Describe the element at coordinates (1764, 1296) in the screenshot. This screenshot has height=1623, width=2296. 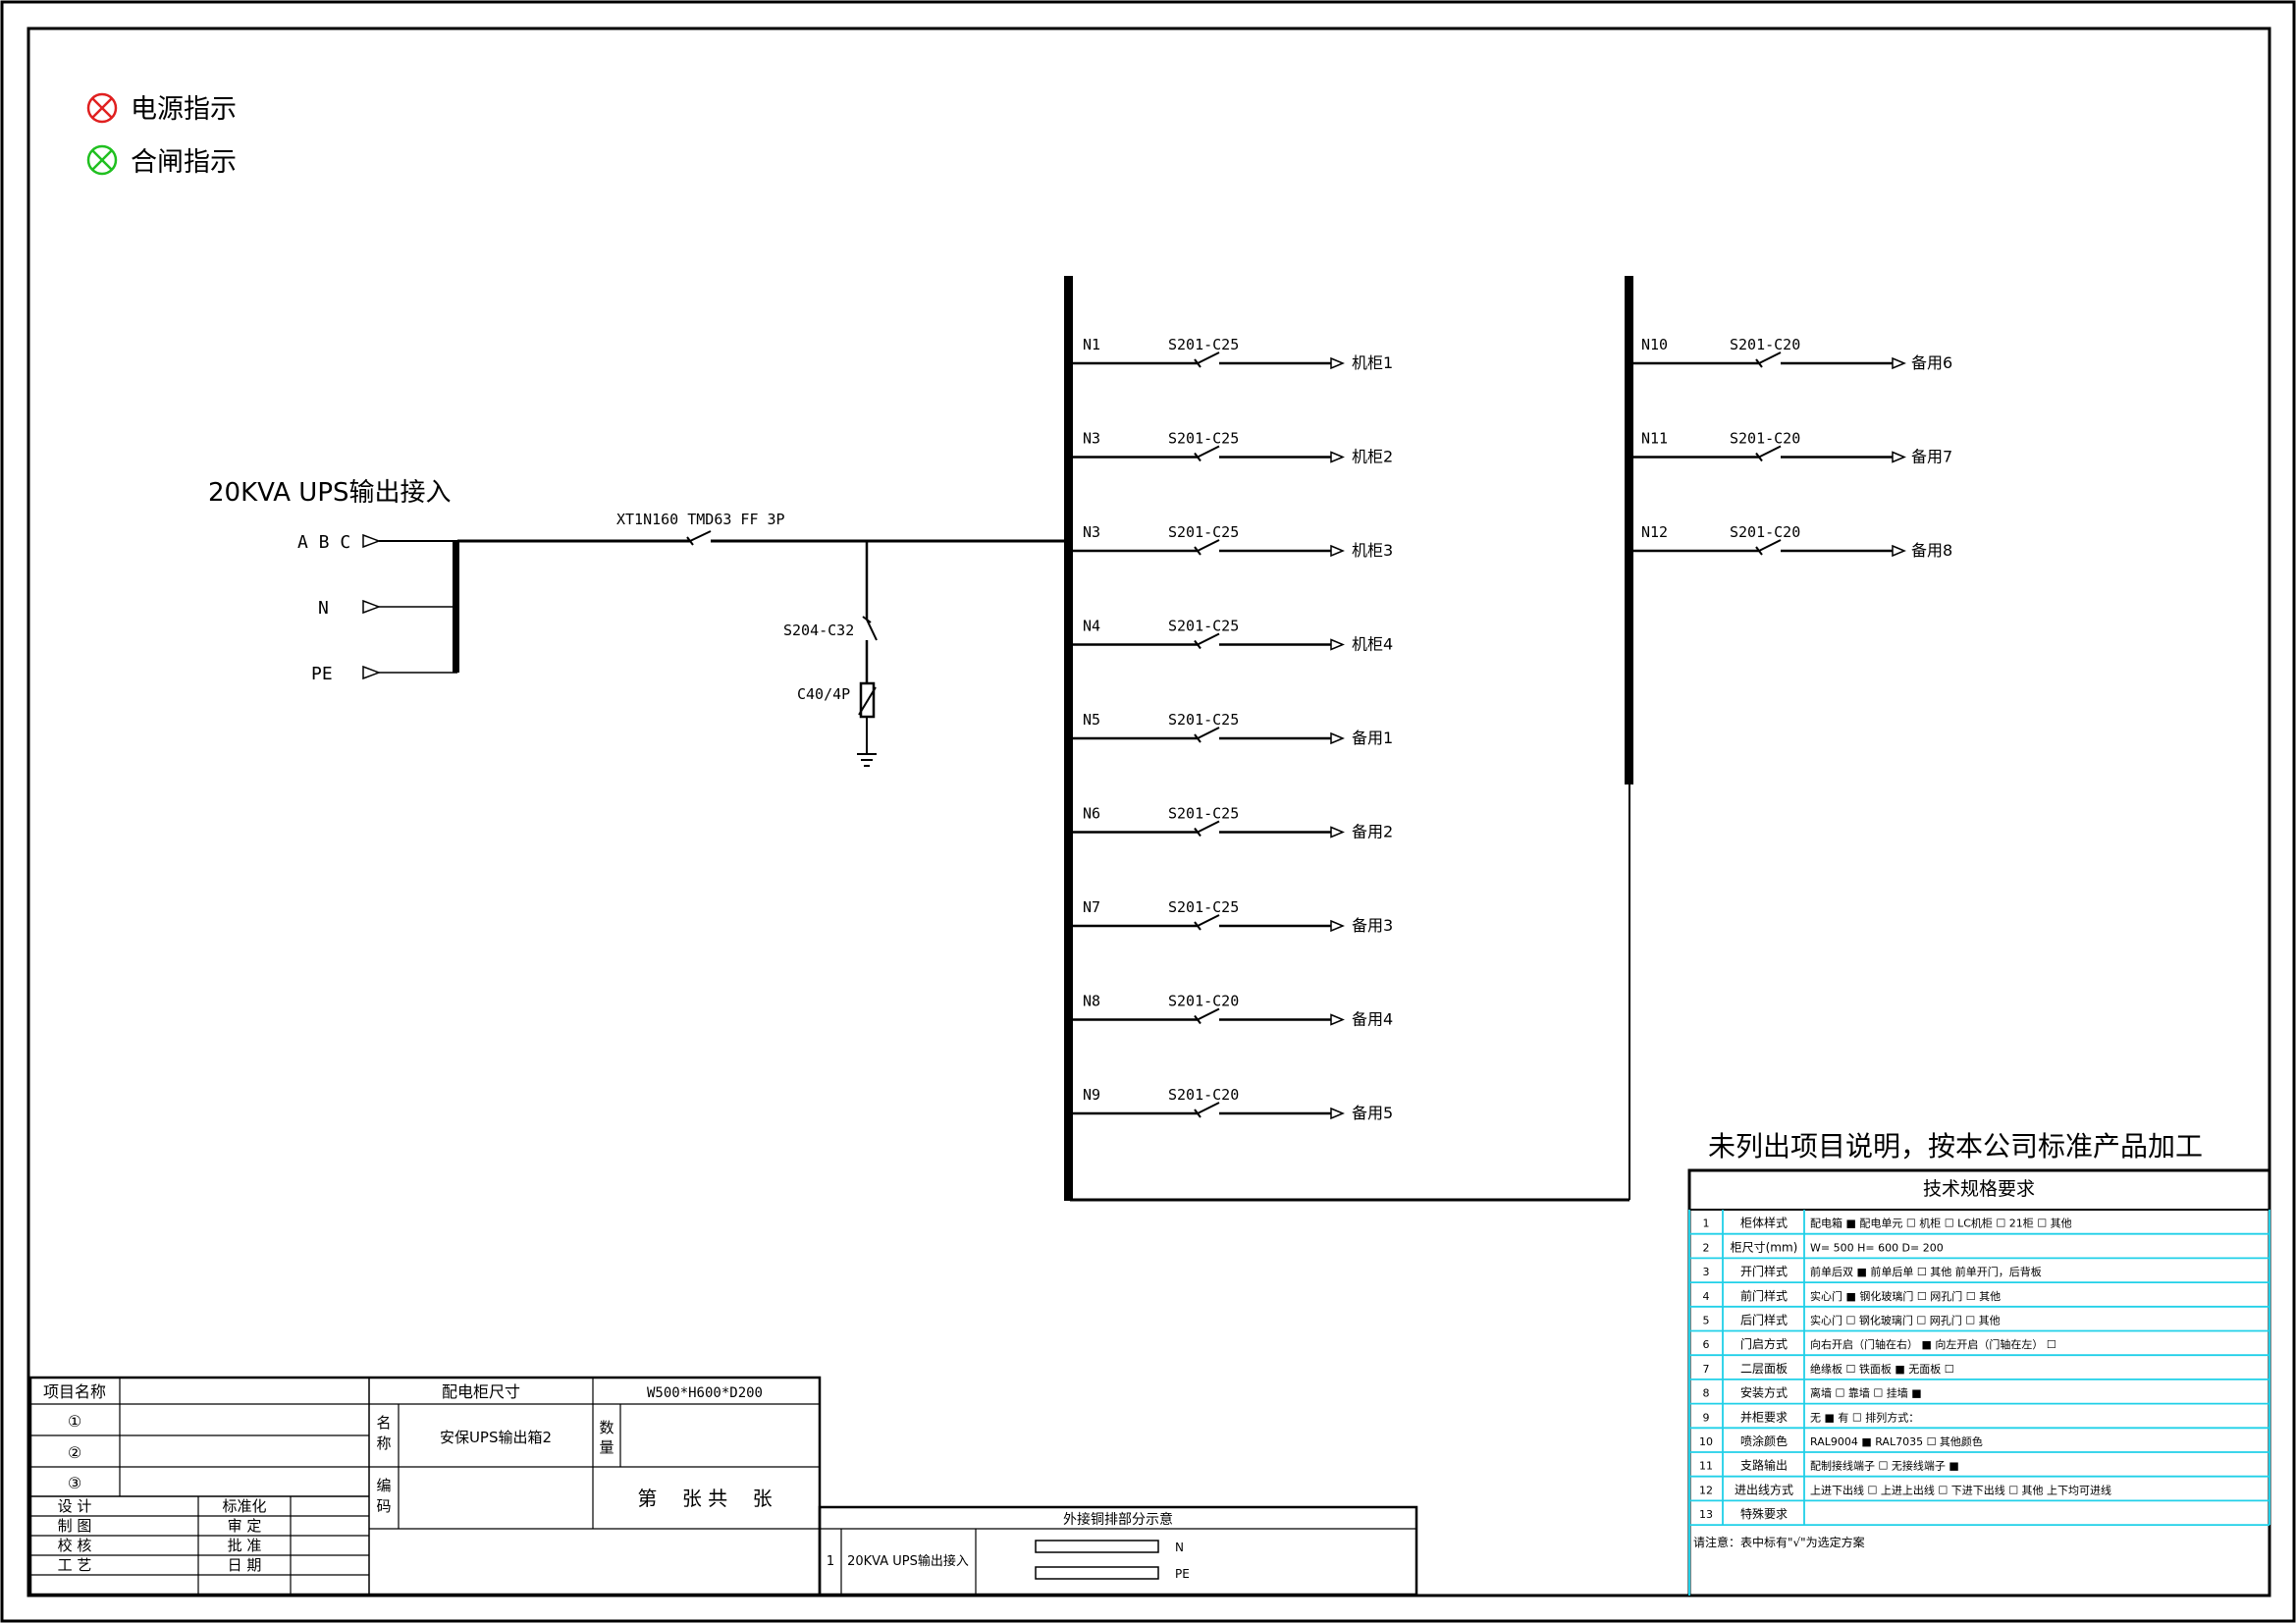
I see `spec-row-label: 前门样式` at that location.